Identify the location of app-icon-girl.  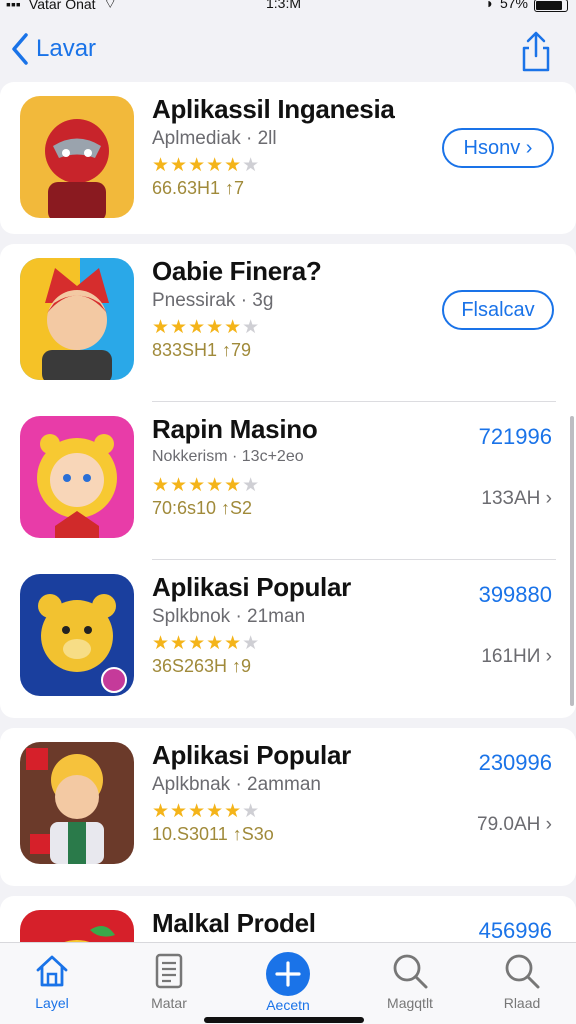
(77, 477).